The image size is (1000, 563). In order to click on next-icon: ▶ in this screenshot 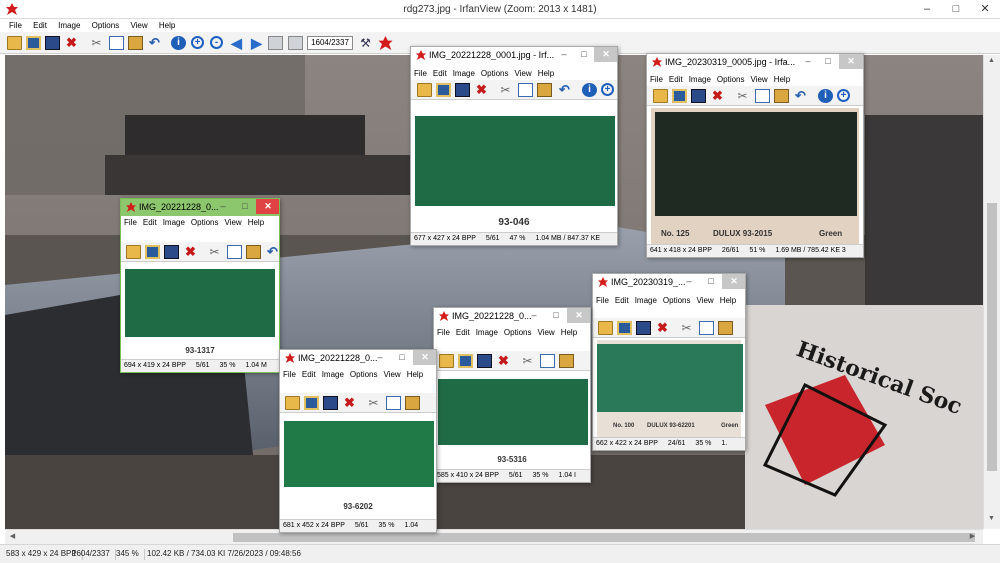, I will do `click(256, 43)`.